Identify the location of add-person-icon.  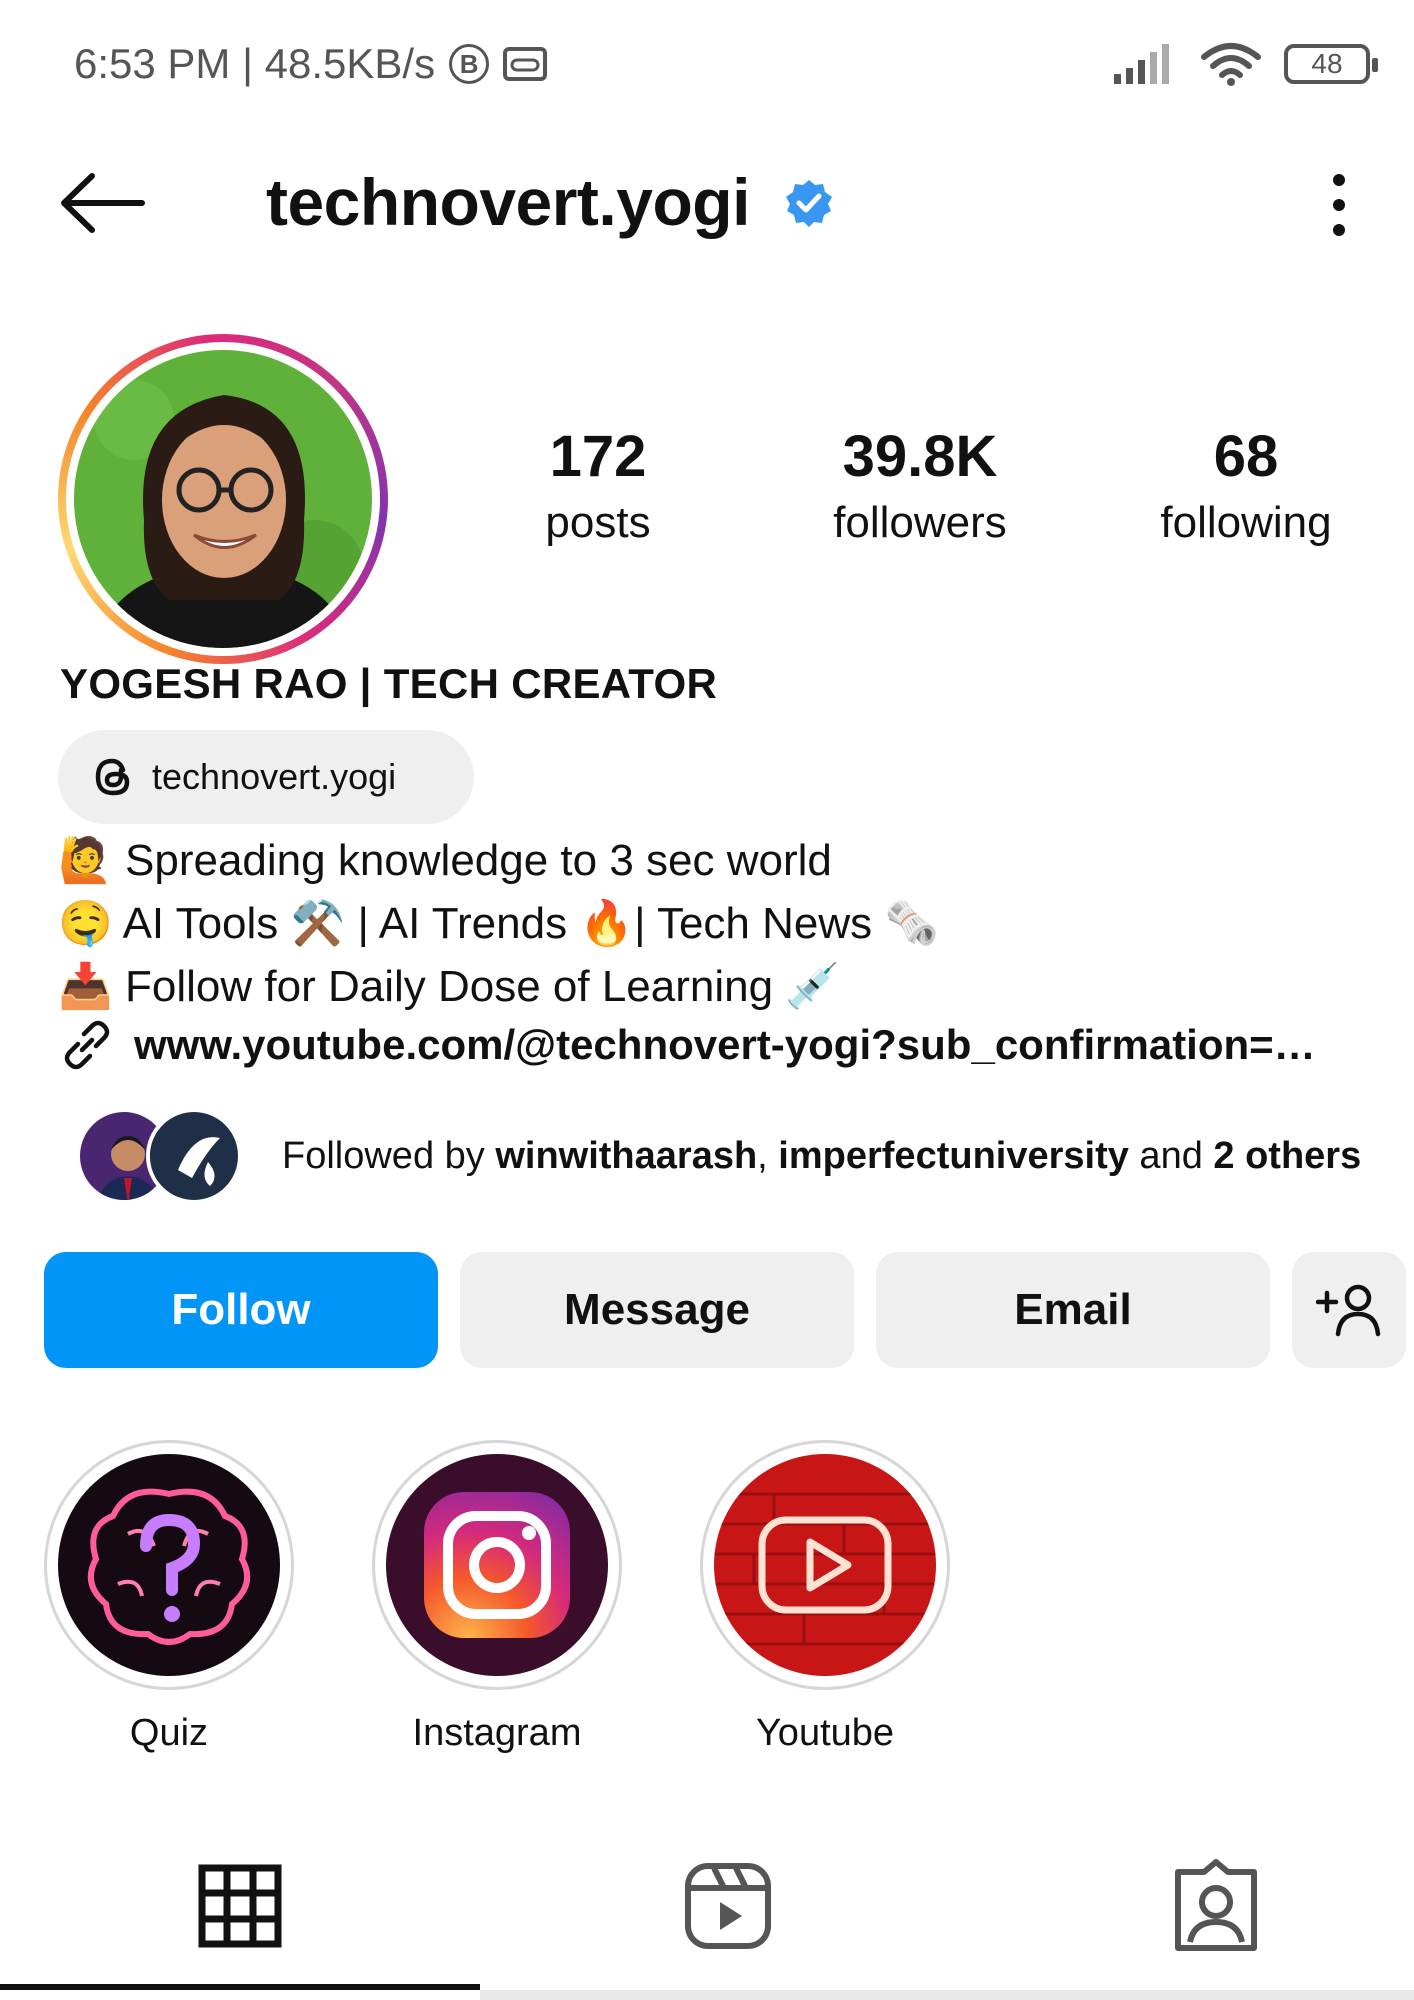
(1348, 1310).